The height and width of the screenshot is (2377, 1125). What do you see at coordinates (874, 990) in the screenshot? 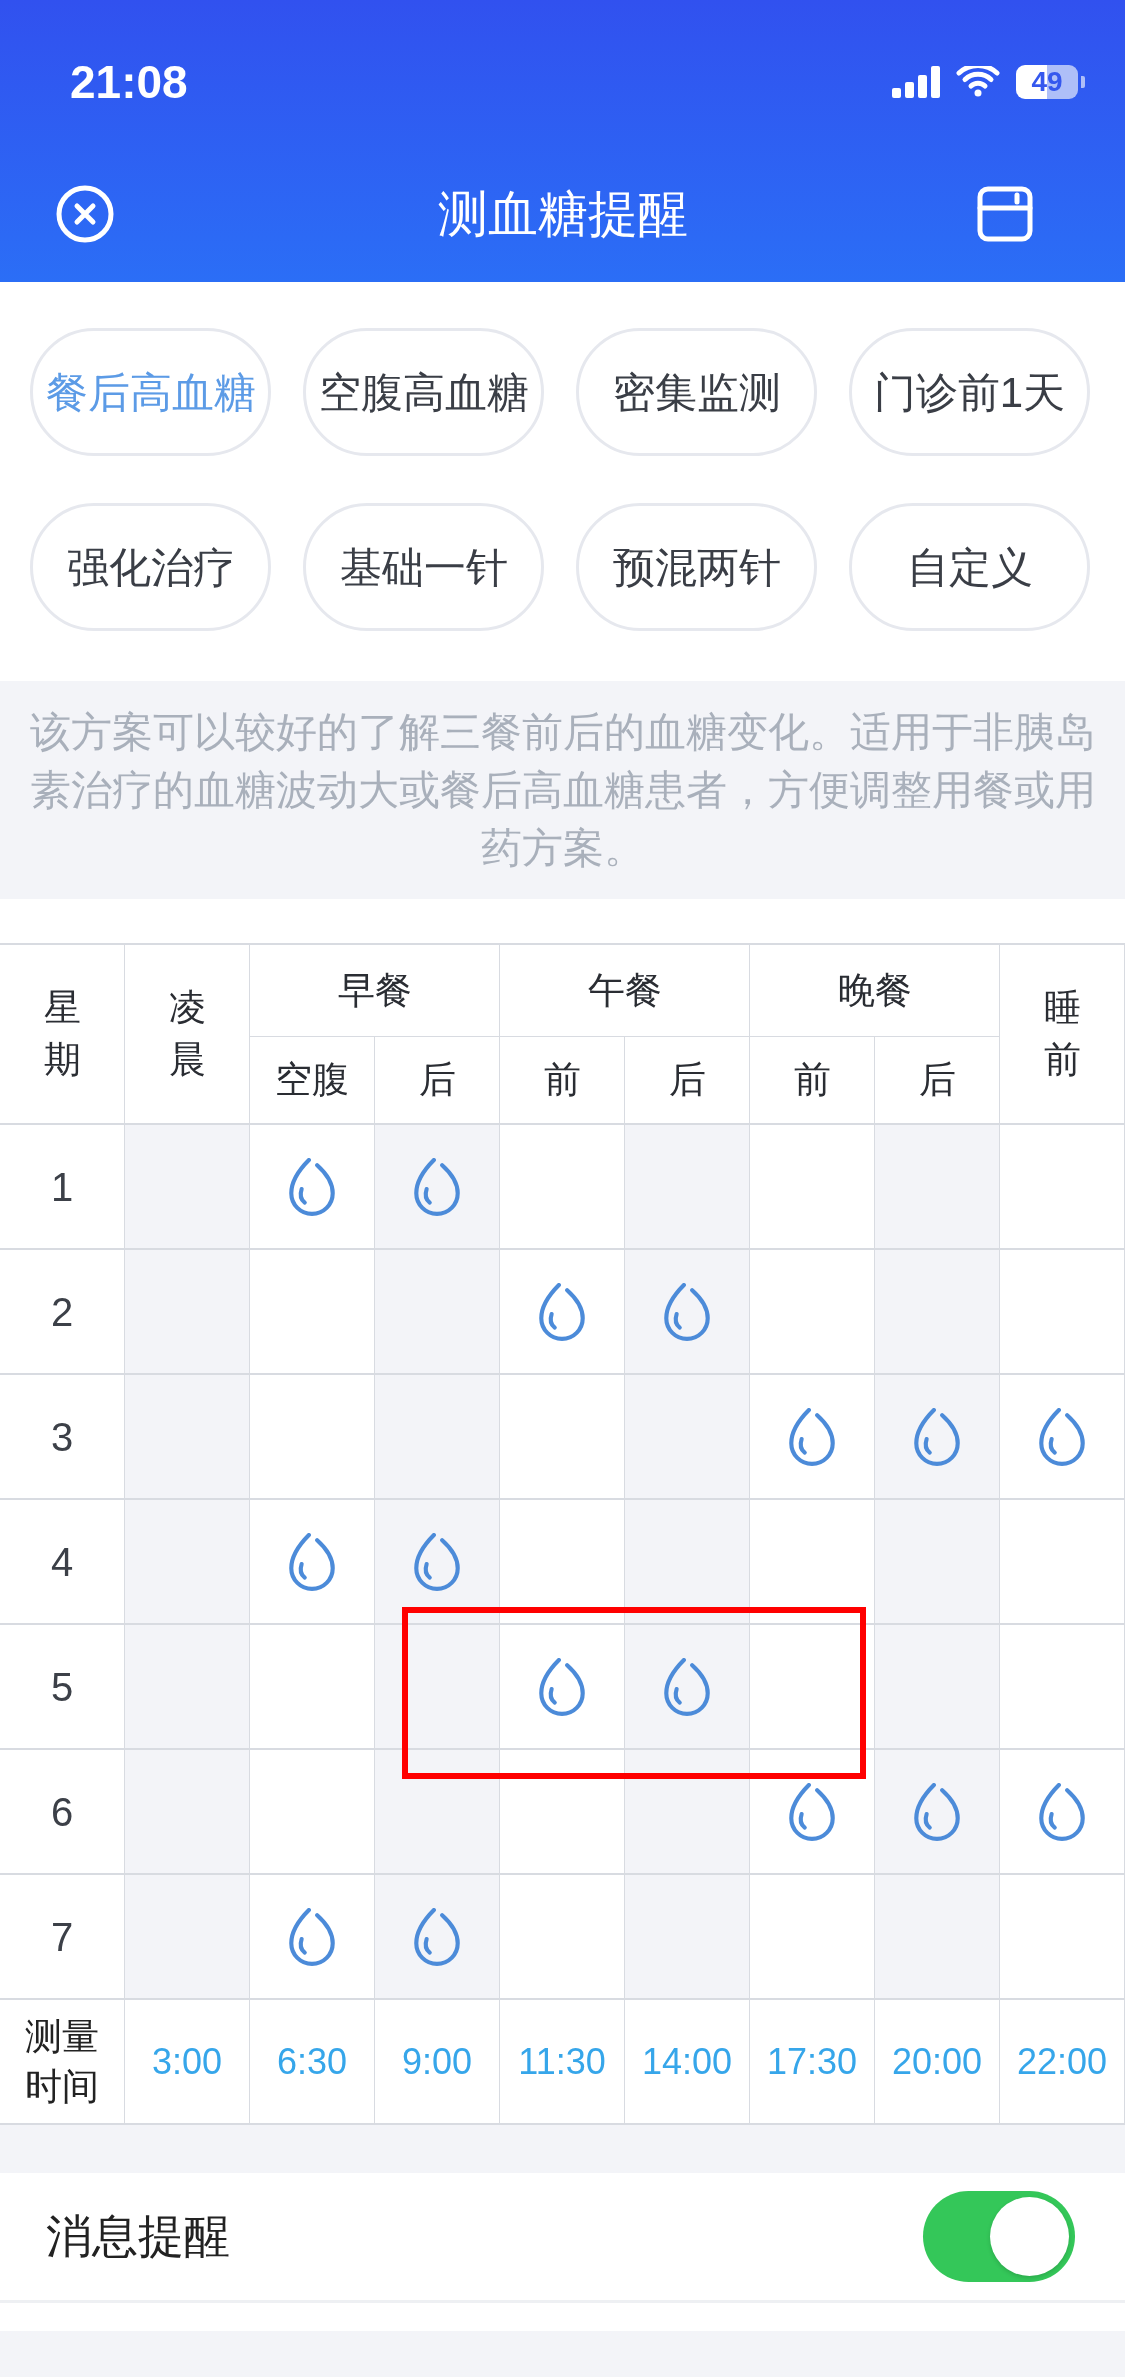
I see `column-header: 晚餐` at bounding box center [874, 990].